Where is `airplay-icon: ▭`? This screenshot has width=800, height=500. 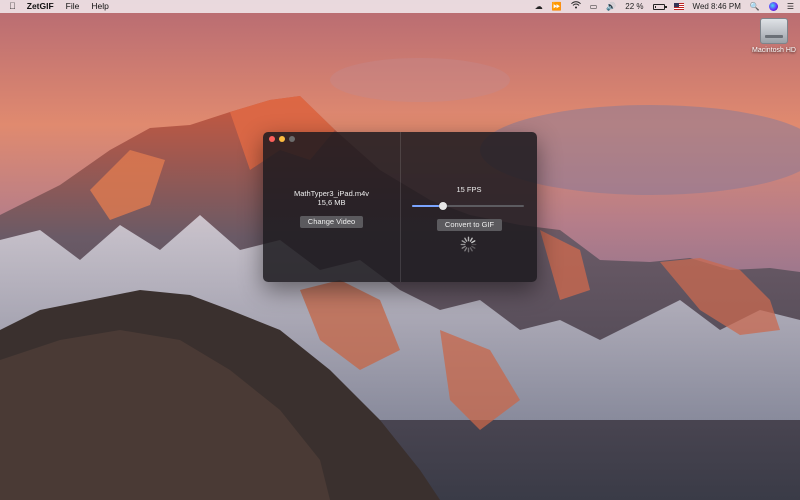
airplay-icon: ▭ is located at coordinates (594, 6).